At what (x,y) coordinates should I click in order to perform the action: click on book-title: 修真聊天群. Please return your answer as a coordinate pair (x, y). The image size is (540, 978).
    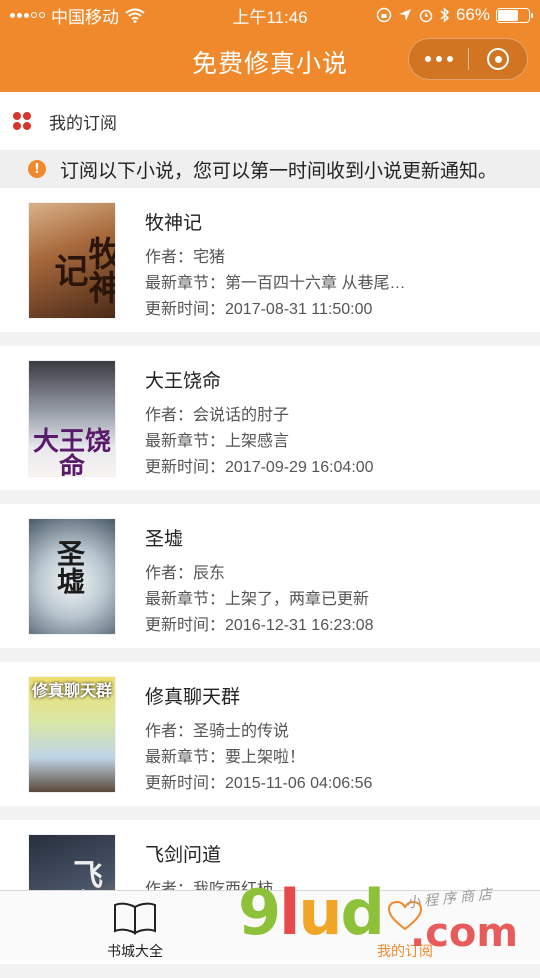
    Looking at the image, I should click on (193, 697).